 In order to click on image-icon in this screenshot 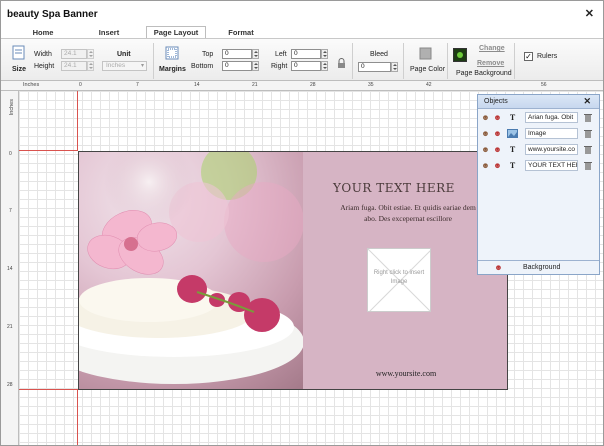, I will do `click(512, 133)`.